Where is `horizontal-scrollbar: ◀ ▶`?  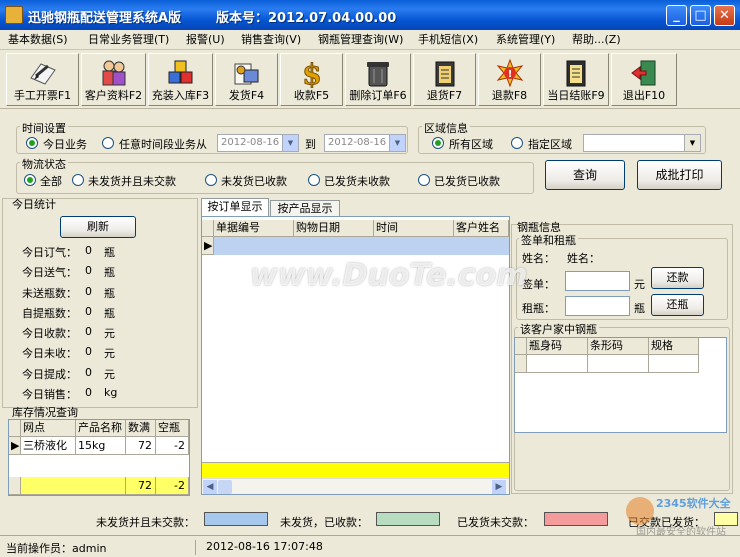 horizontal-scrollbar: ◀ ▶ is located at coordinates (355, 486).